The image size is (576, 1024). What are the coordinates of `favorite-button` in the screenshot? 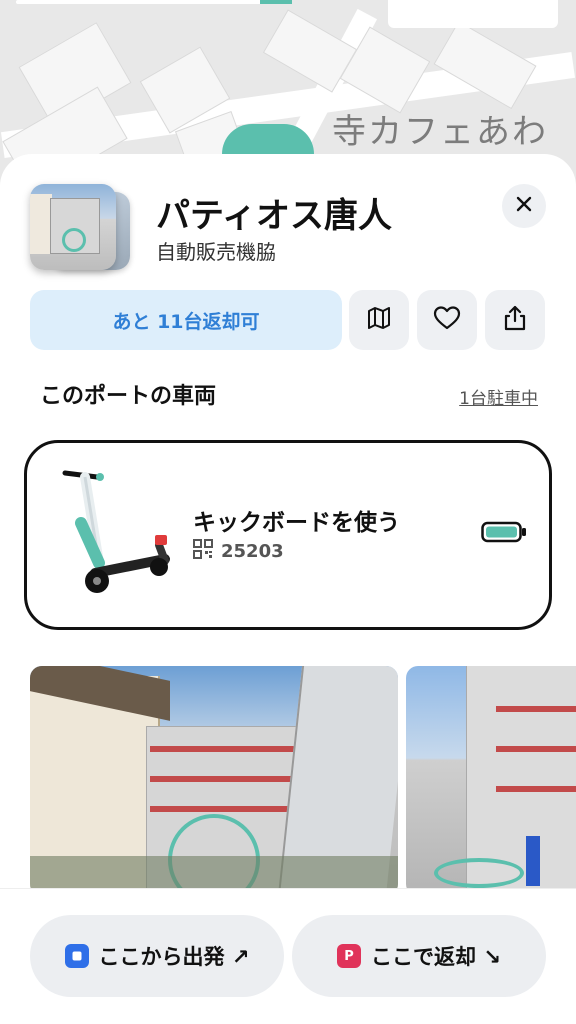 It's located at (447, 320).